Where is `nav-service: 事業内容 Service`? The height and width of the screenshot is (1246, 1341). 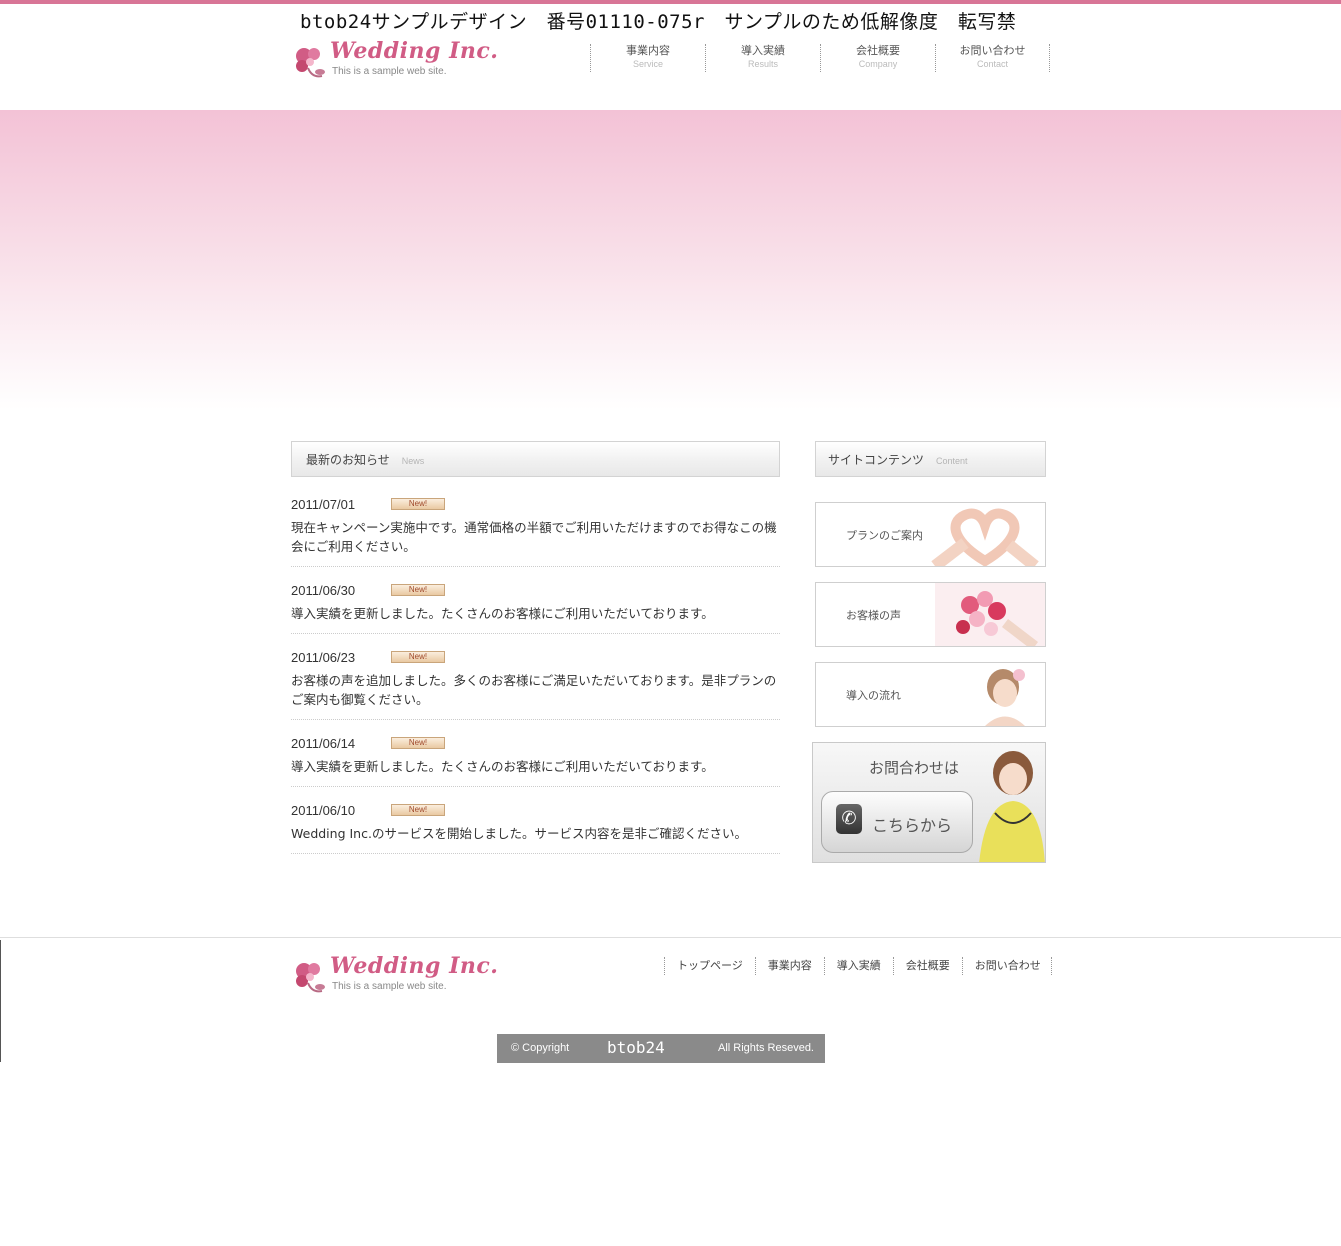
nav-service: 事業内容 Service is located at coordinates (647, 58).